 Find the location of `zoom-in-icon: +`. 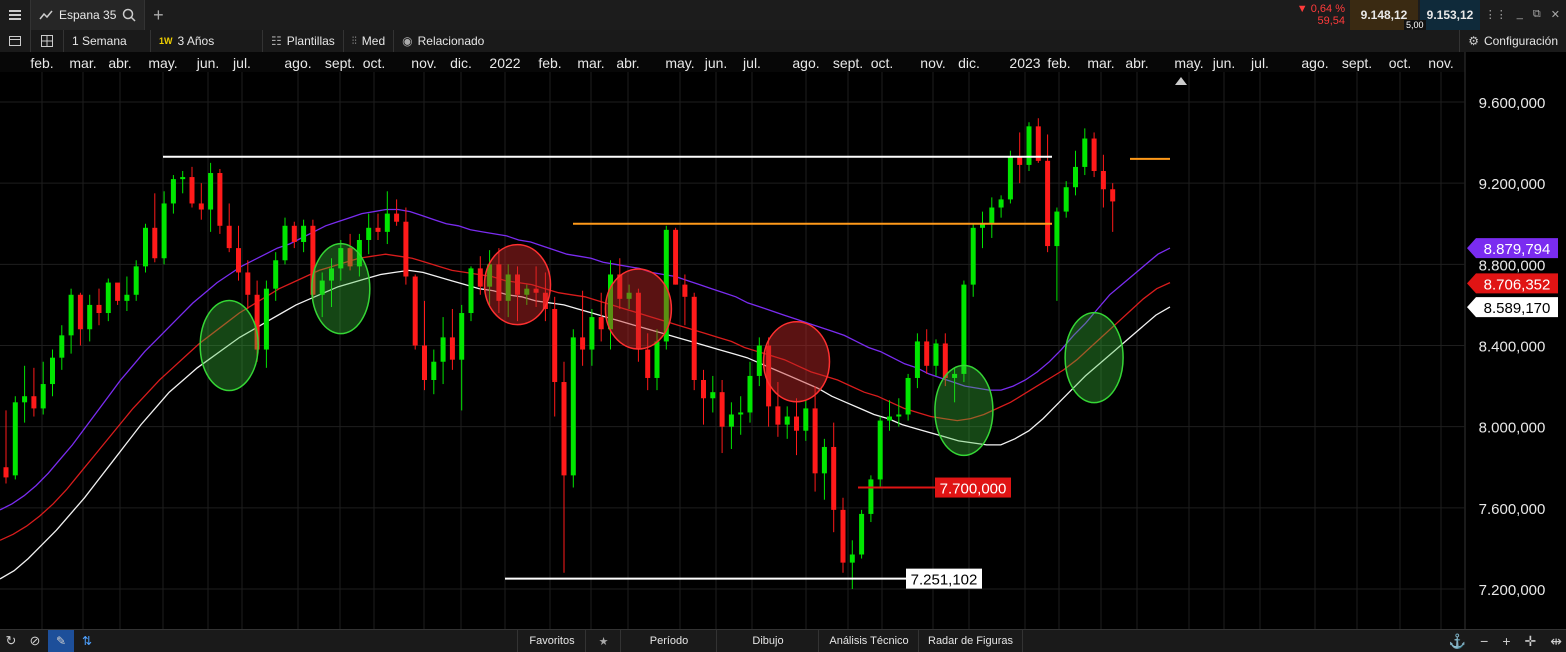

zoom-in-icon: + is located at coordinates (1506, 641).